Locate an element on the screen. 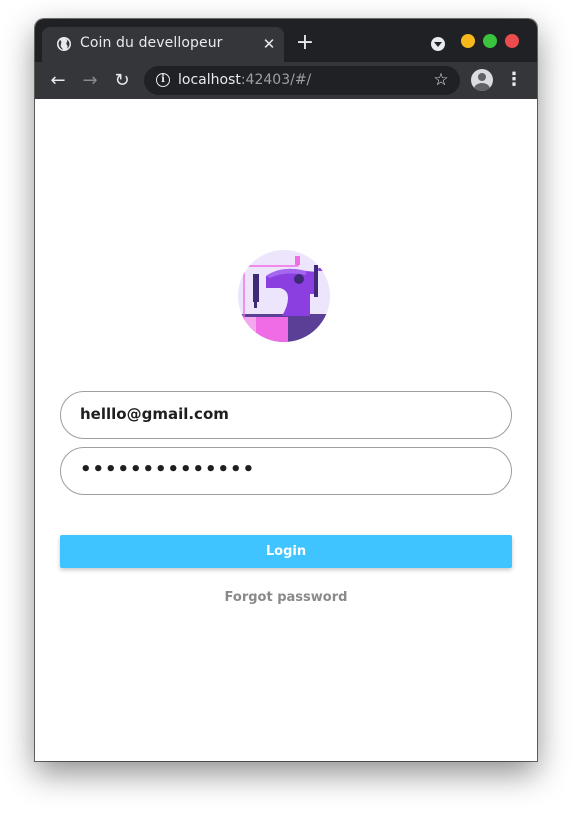 Image resolution: width=572 pixels, height=813 pixels. minimize-button is located at coordinates (468, 41).